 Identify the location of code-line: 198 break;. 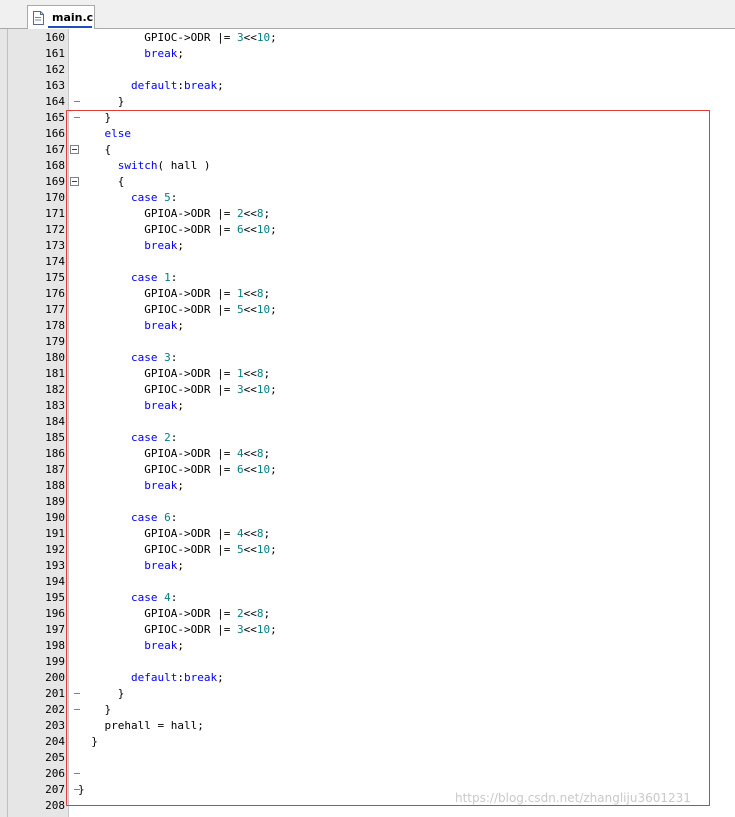
(367, 646).